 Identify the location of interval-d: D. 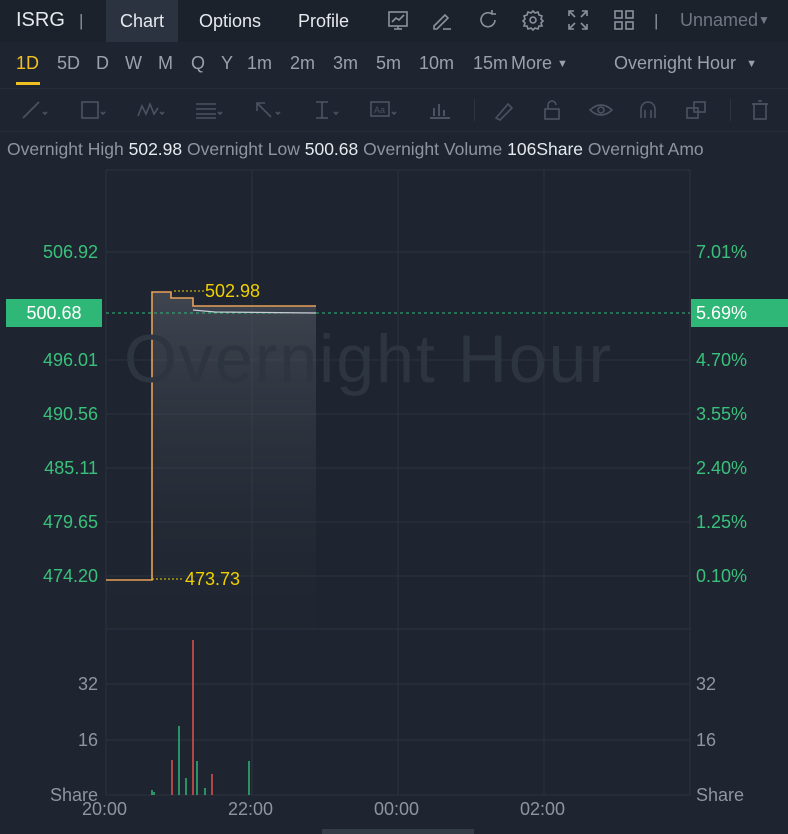
(102, 63).